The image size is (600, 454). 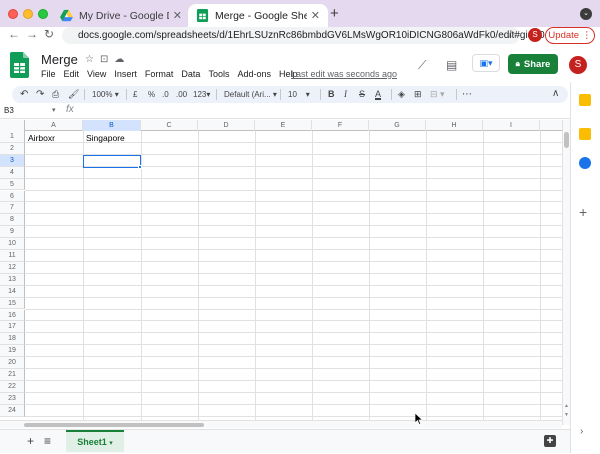 What do you see at coordinates (12, 244) in the screenshot?
I see `row-header-10: 10` at bounding box center [12, 244].